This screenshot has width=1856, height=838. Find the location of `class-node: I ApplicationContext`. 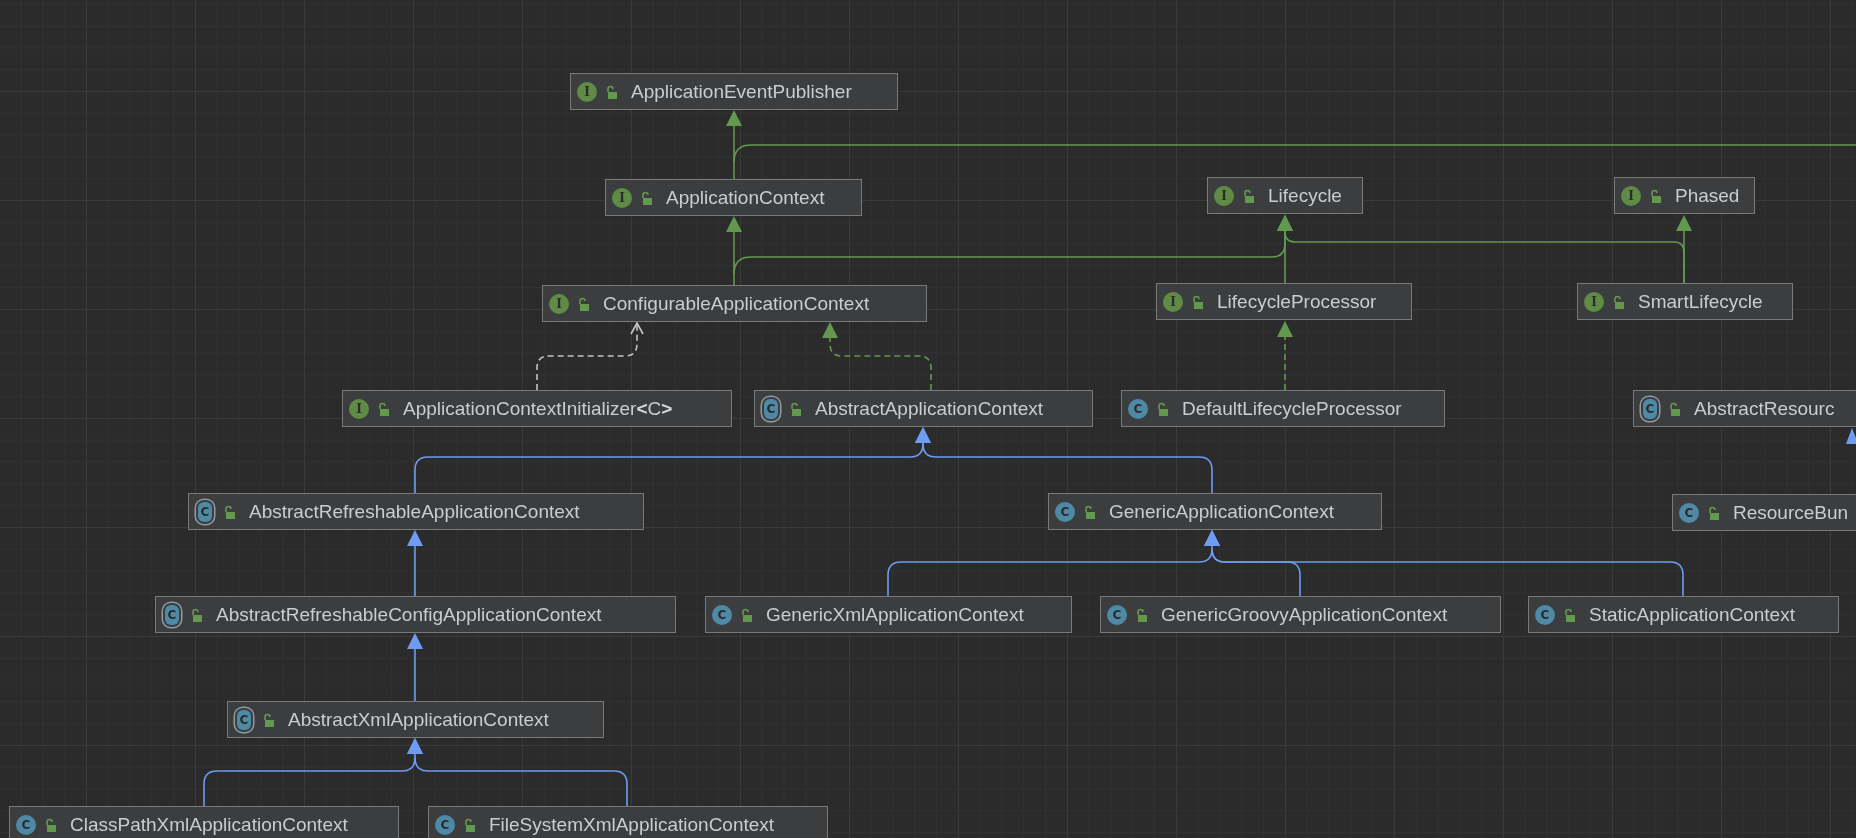

class-node: I ApplicationContext is located at coordinates (733, 197).